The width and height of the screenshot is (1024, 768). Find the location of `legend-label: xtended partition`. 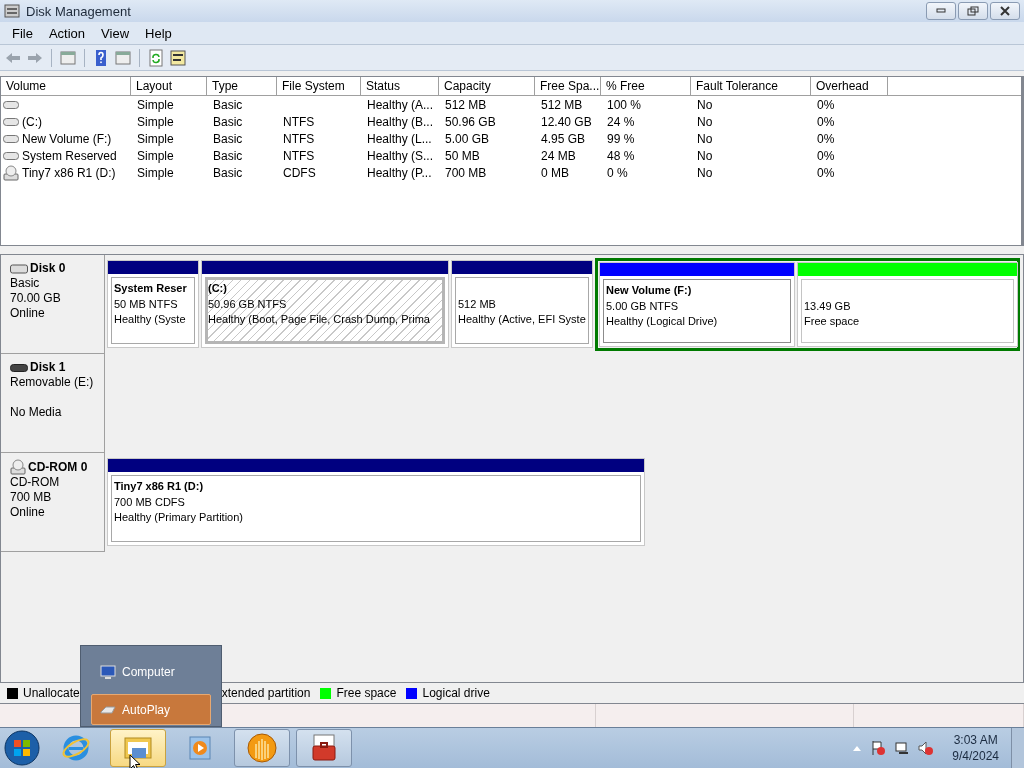

legend-label: xtended partition is located at coordinates (266, 693).